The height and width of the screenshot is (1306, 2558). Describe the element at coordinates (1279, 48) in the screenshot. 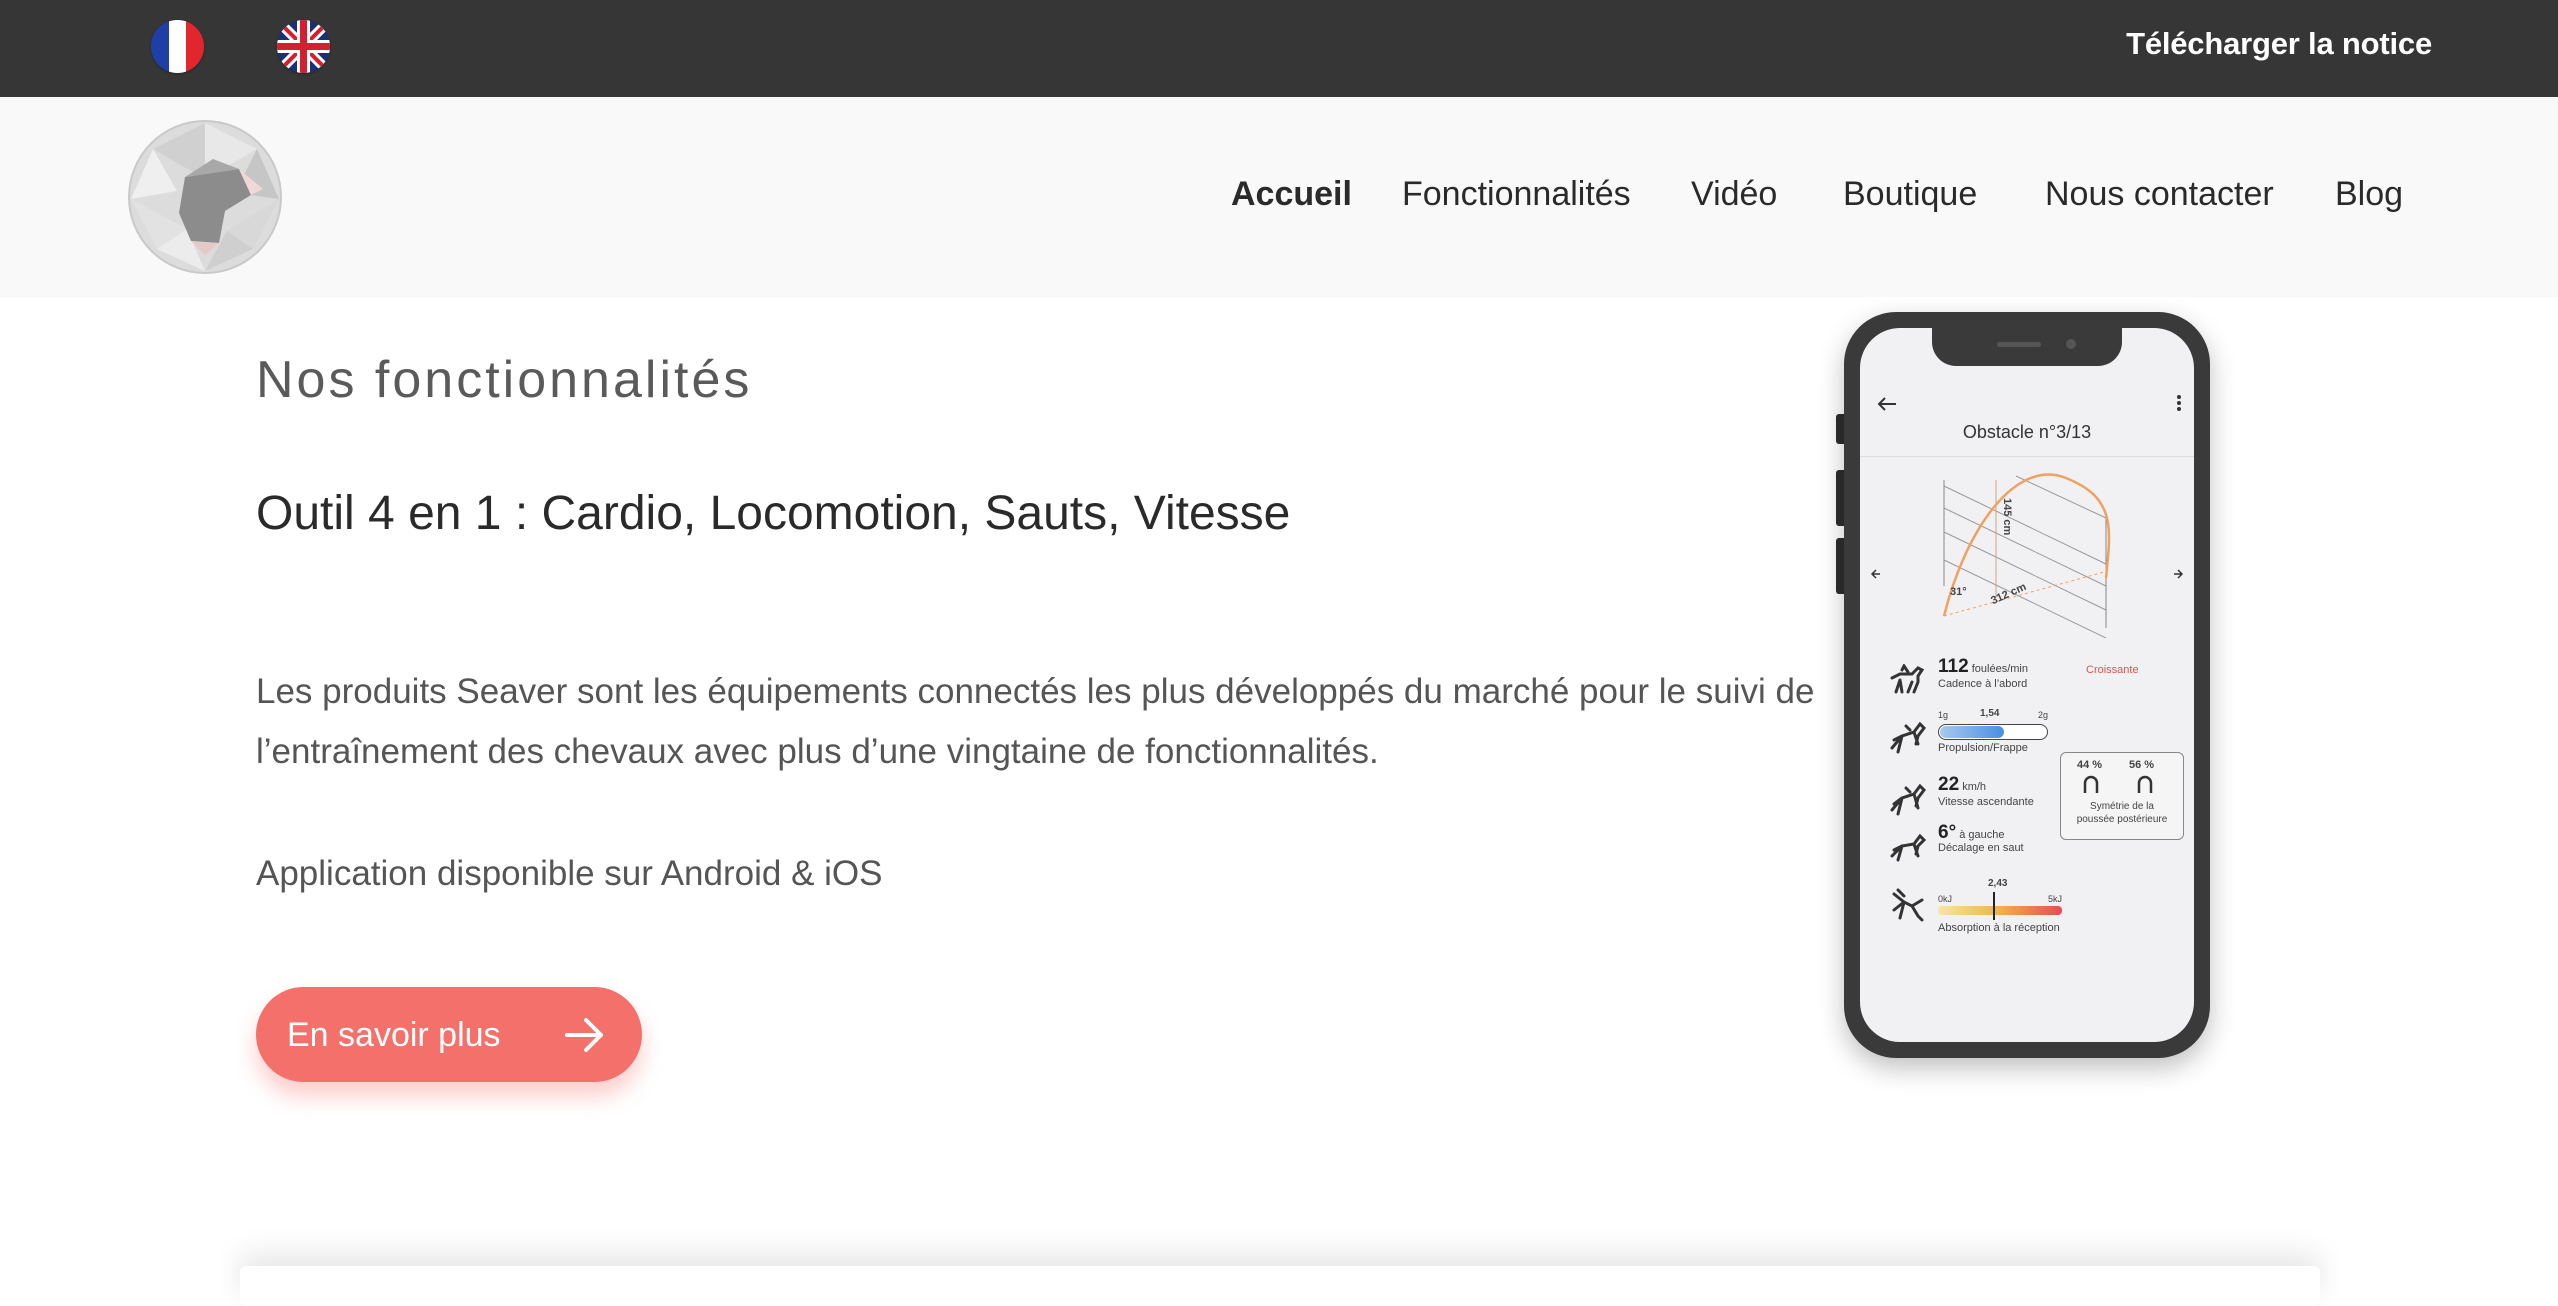

I see `top-bar: Télécharger la notice` at that location.